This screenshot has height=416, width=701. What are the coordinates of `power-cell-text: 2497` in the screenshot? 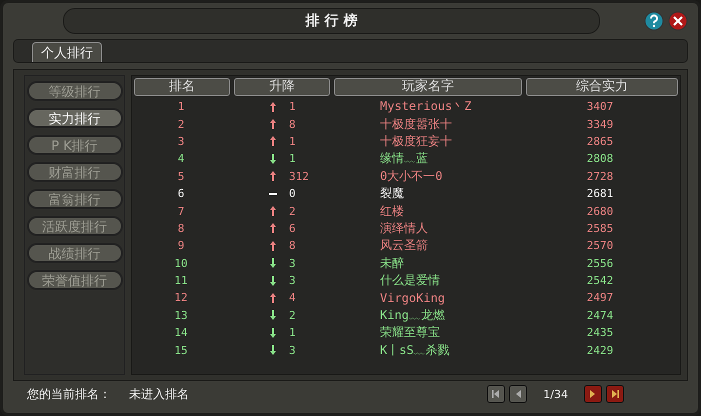 It's located at (600, 297).